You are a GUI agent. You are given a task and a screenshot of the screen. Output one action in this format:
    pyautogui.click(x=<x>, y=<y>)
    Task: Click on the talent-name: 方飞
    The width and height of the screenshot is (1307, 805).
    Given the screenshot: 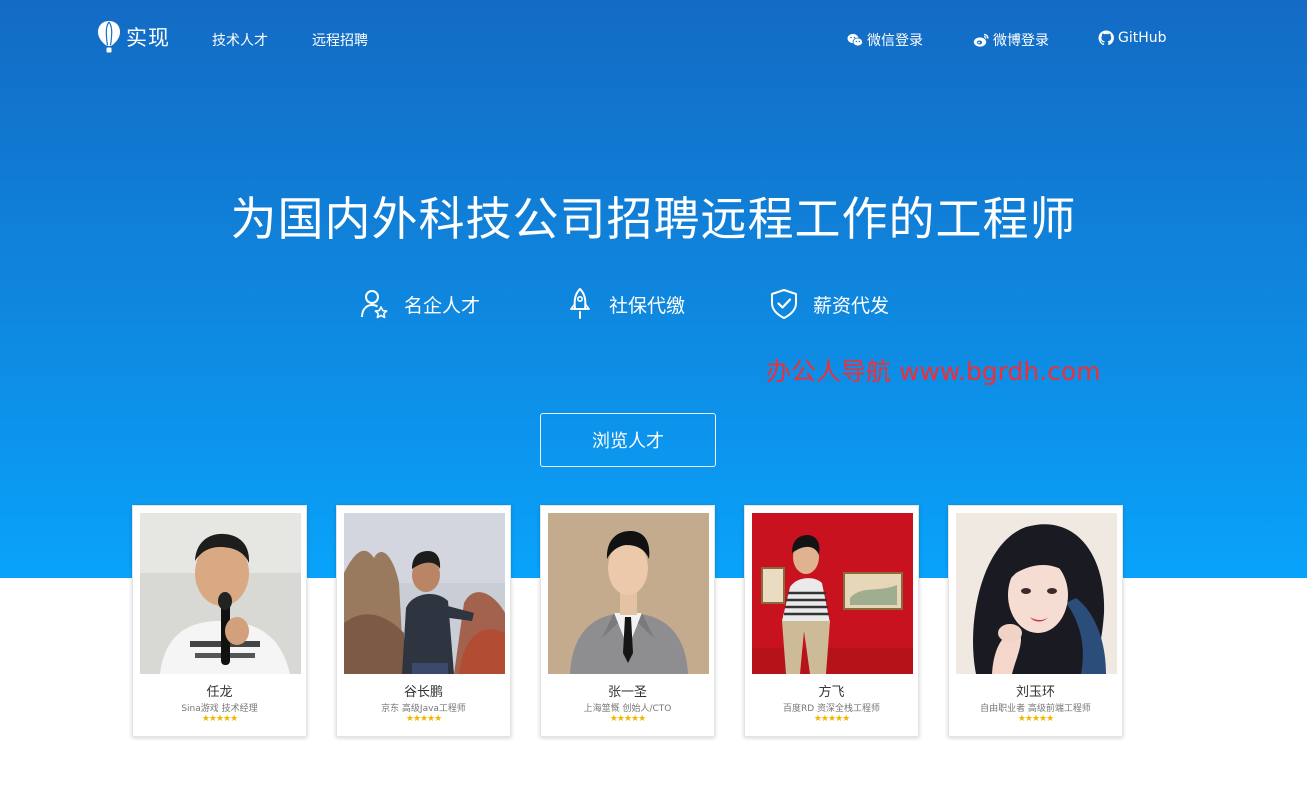 What is the action you would take?
    pyautogui.click(x=831, y=692)
    